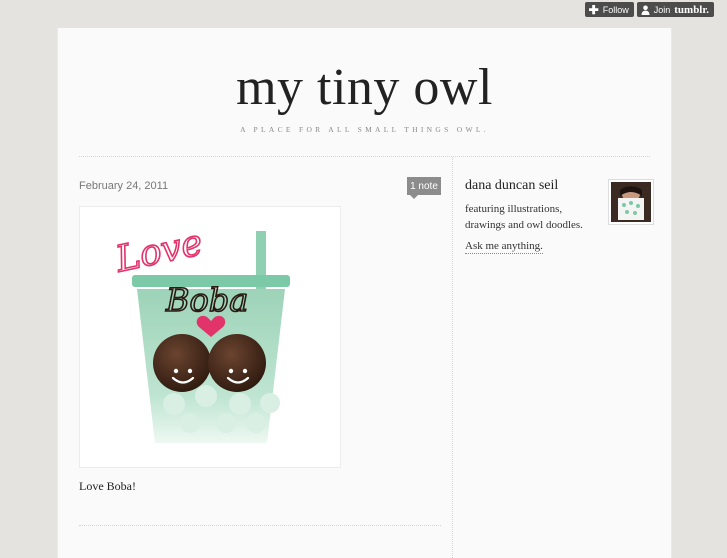 Image resolution: width=727 pixels, height=558 pixels. Describe the element at coordinates (364, 156) in the screenshot. I see `header-divider` at that location.